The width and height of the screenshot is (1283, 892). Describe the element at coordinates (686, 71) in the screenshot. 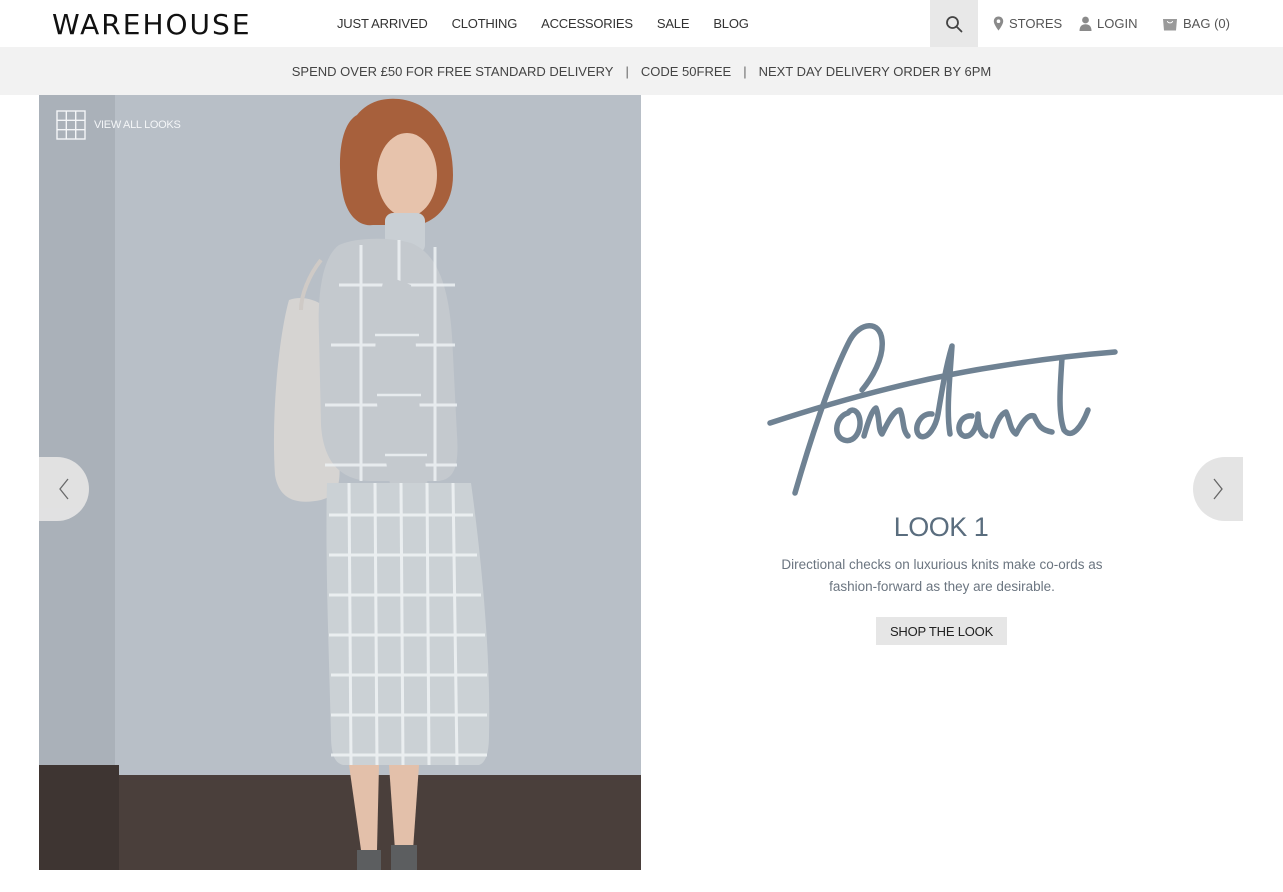

I see `promo-code: CODE 50FREE` at that location.